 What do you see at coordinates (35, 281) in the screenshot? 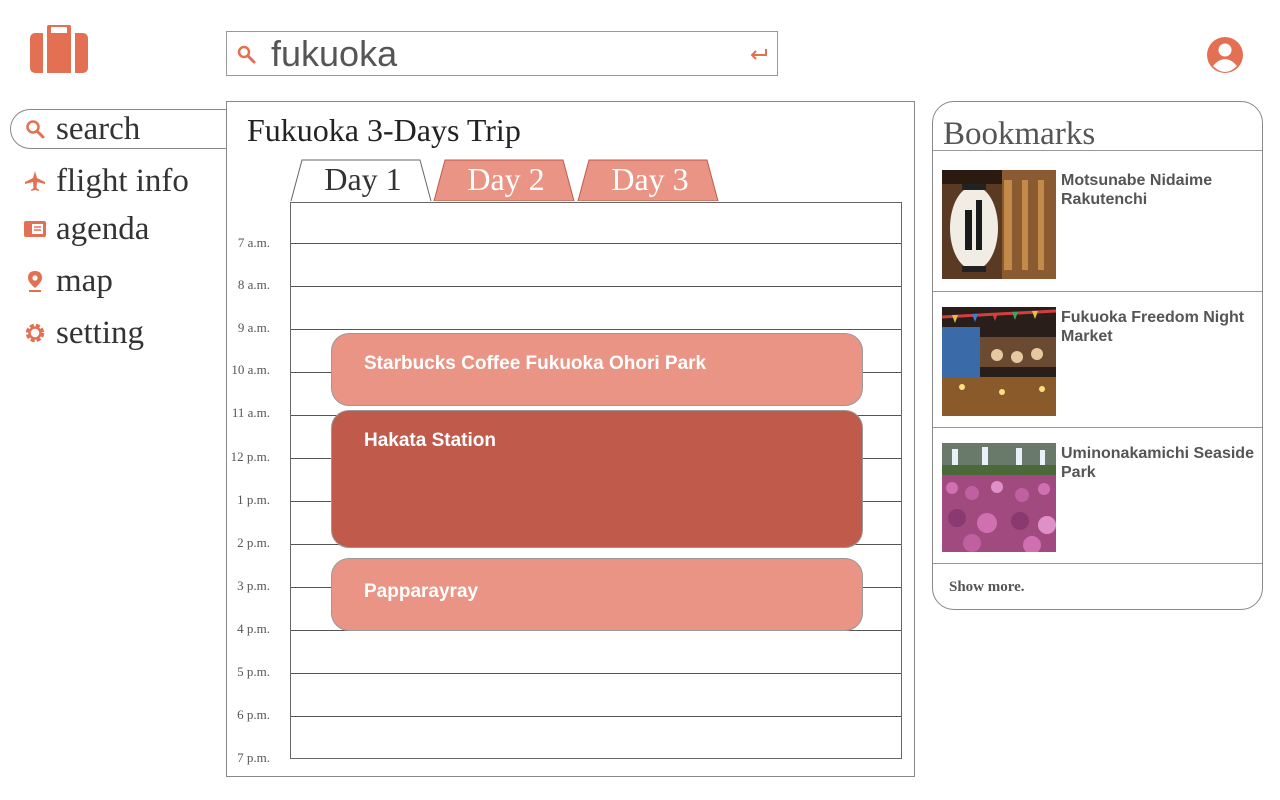
I see `map-pin-icon` at bounding box center [35, 281].